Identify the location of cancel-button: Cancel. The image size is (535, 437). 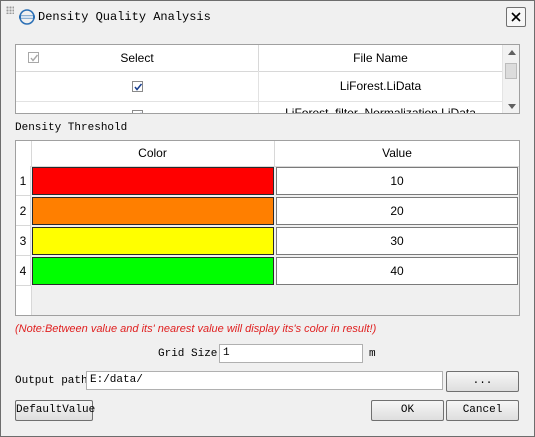
(482, 410).